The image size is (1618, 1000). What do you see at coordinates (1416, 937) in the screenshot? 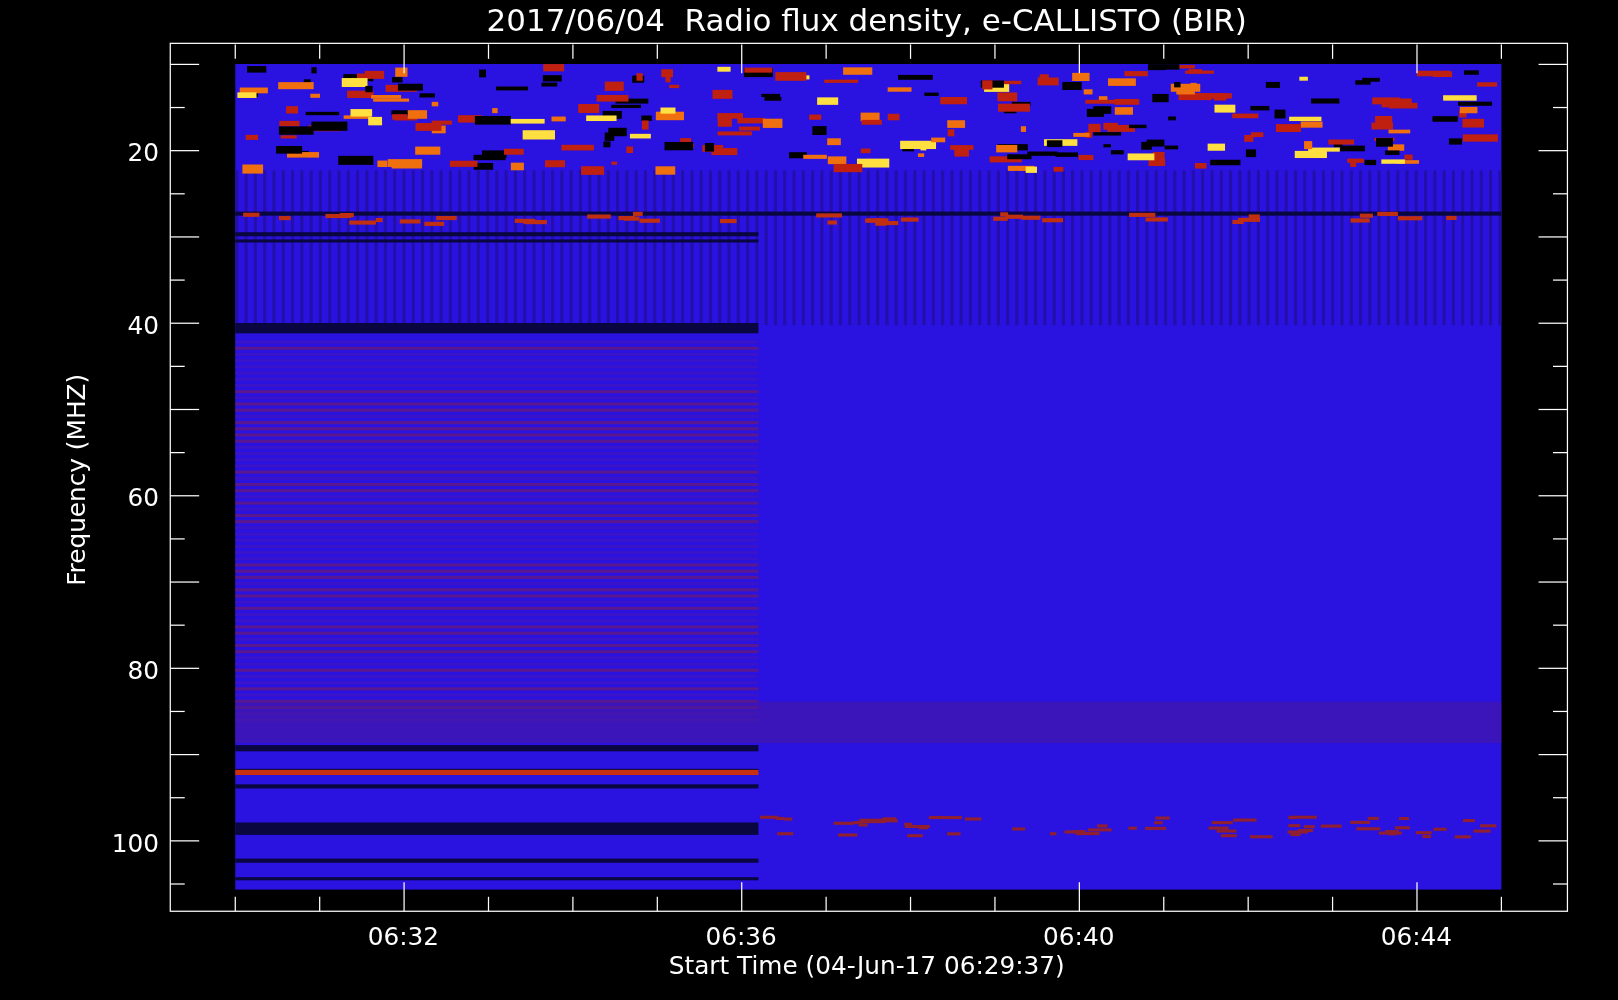
I see `x-tick-label: 06:44` at bounding box center [1416, 937].